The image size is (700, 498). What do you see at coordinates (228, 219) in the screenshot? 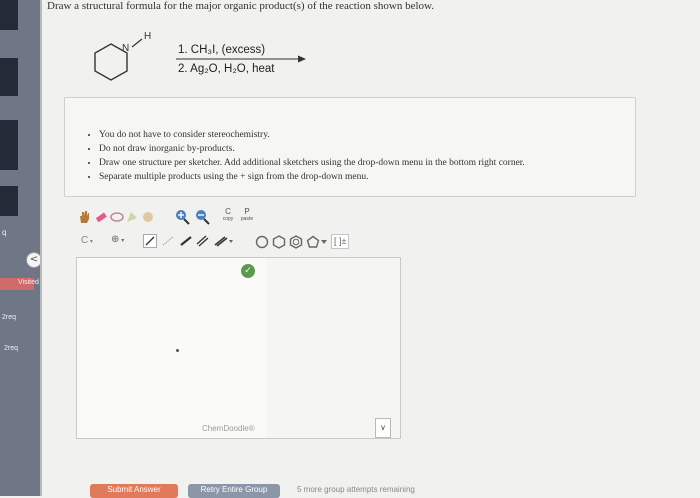
I see `copy-label: copy` at bounding box center [228, 219].